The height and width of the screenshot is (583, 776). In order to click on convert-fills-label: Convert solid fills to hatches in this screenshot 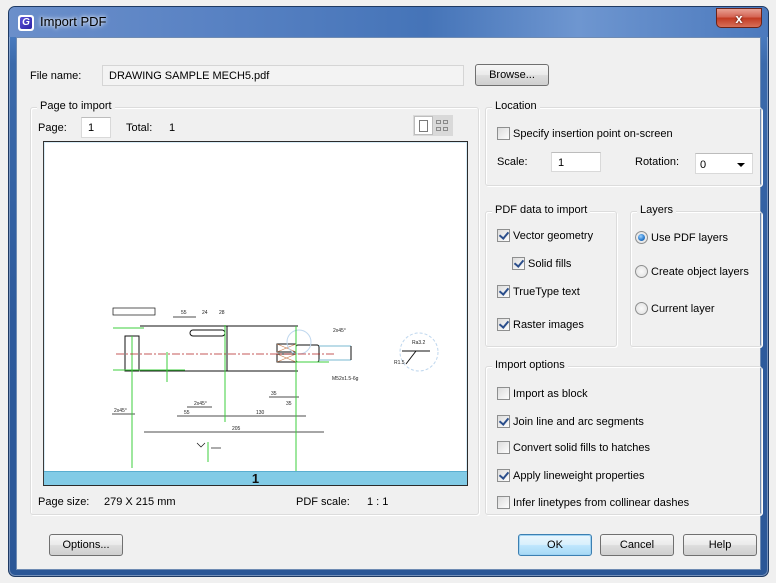, I will do `click(581, 447)`.